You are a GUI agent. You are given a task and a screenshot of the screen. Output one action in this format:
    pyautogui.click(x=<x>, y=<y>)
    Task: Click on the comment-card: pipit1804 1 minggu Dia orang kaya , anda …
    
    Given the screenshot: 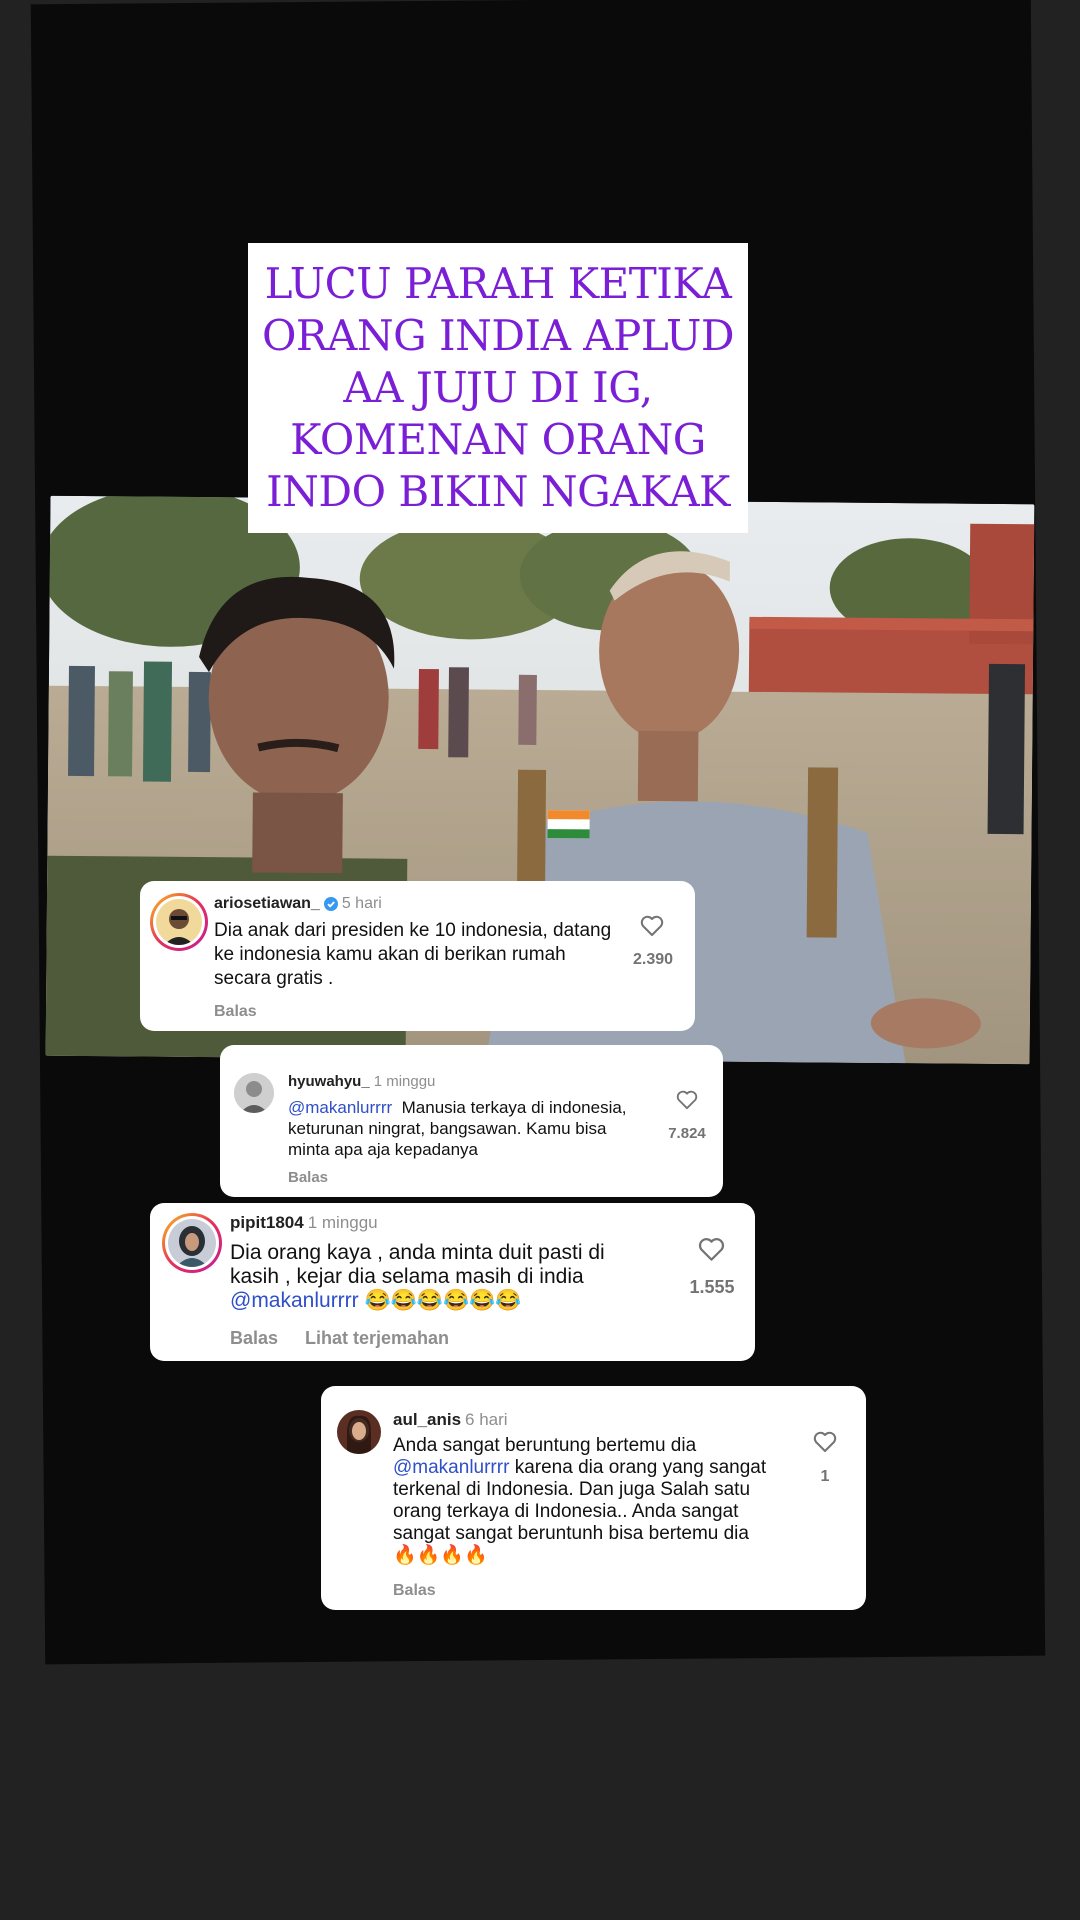 What is the action you would take?
    pyautogui.click(x=452, y=1282)
    